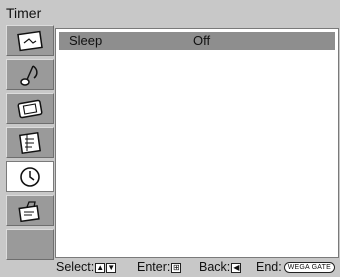 Image resolution: width=340 pixels, height=277 pixels. What do you see at coordinates (30, 244) in the screenshot?
I see `empty-category-tile` at bounding box center [30, 244].